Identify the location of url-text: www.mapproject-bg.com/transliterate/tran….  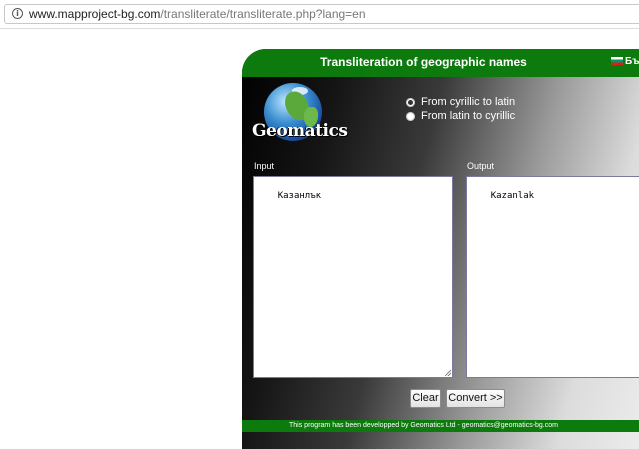
(197, 14).